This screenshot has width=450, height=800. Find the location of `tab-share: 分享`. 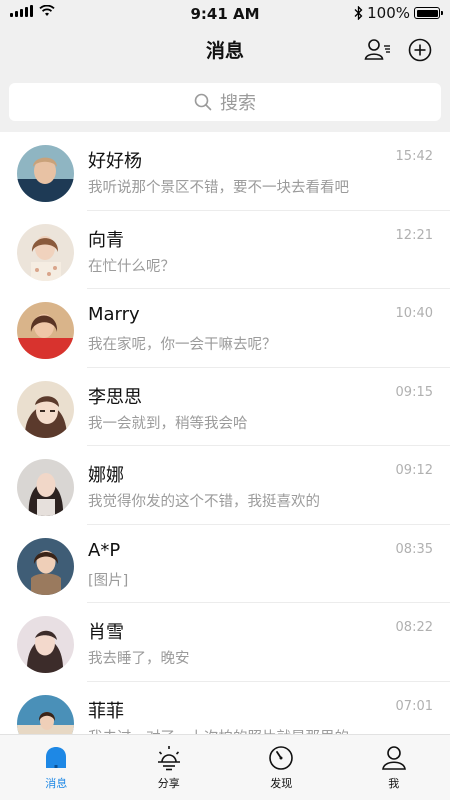

tab-share: 分享 is located at coordinates (169, 767).